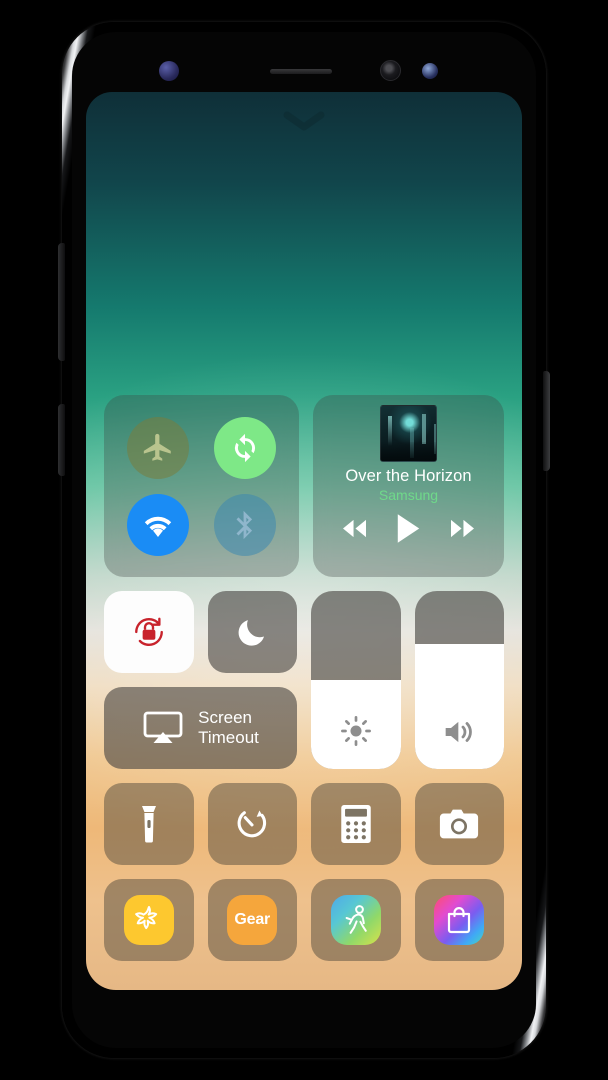 This screenshot has height=1080, width=608. I want to click on flashlight-shortcut, so click(149, 824).